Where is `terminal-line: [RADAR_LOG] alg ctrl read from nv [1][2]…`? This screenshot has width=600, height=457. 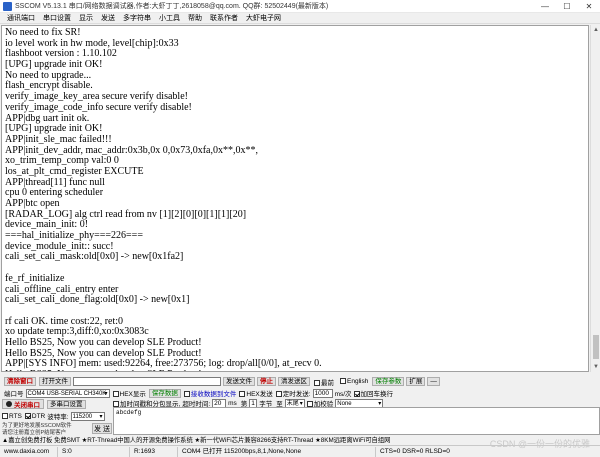 terminal-line: [RADAR_LOG] alg ctrl read from nv [1][2]… is located at coordinates (126, 214).